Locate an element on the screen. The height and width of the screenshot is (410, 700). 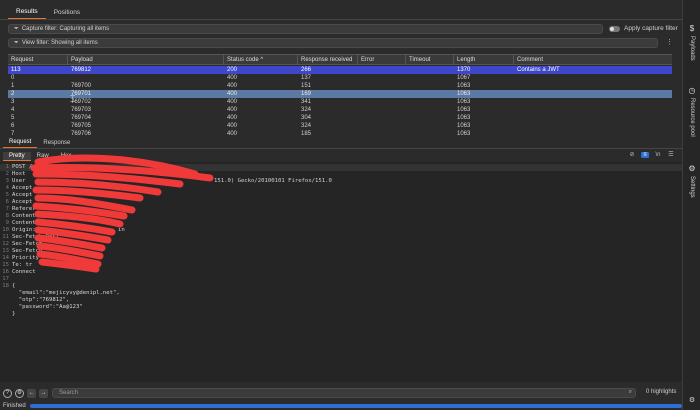
table-row: 2 769701 400 169 1063 is located at coordinates (340, 94).